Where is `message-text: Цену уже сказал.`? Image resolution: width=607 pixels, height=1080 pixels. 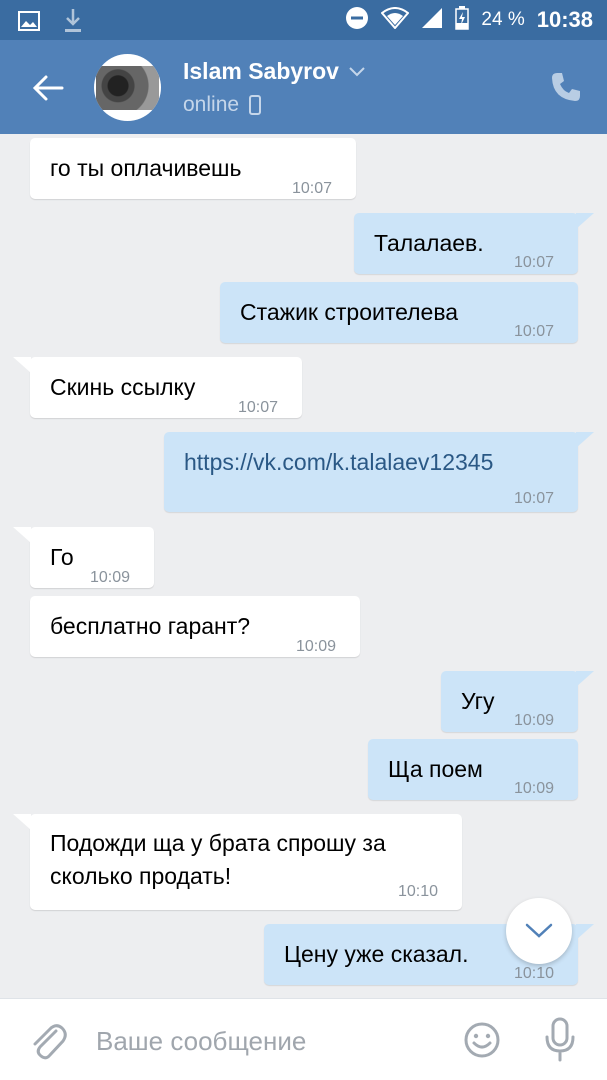 message-text: Цену уже сказал. is located at coordinates (376, 954).